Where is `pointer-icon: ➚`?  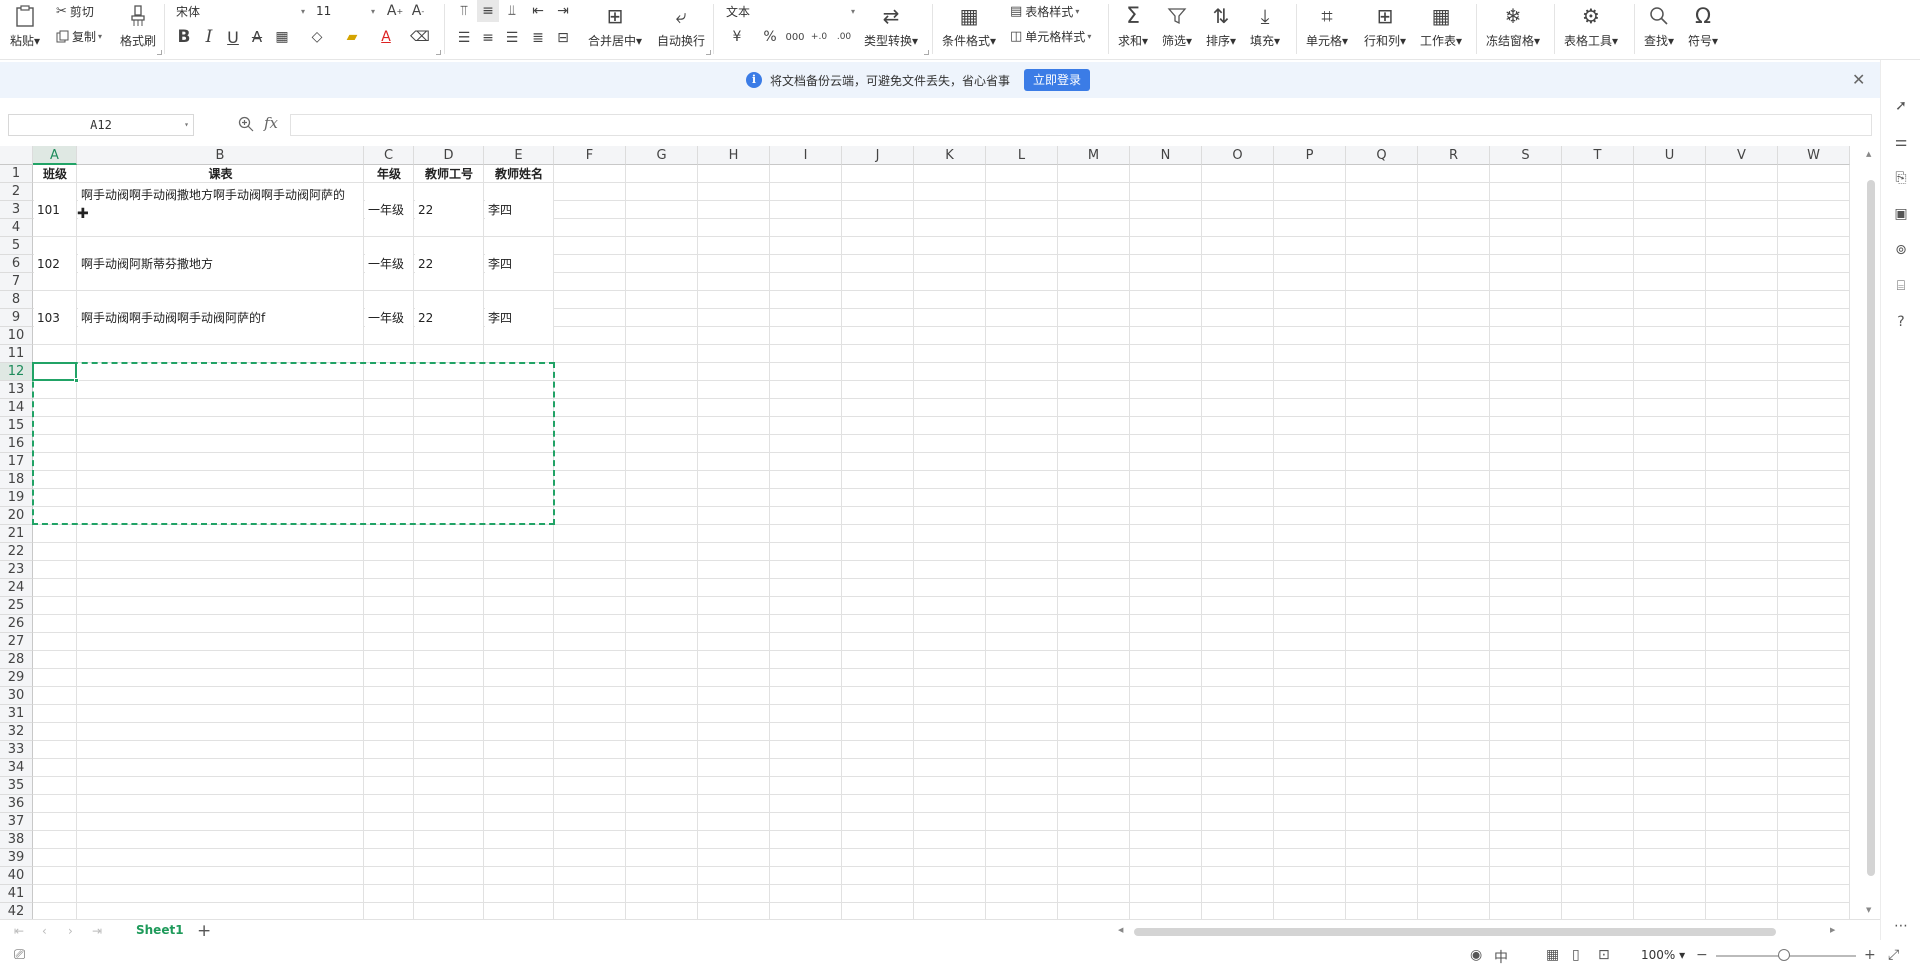 pointer-icon: ➚ is located at coordinates (1901, 106).